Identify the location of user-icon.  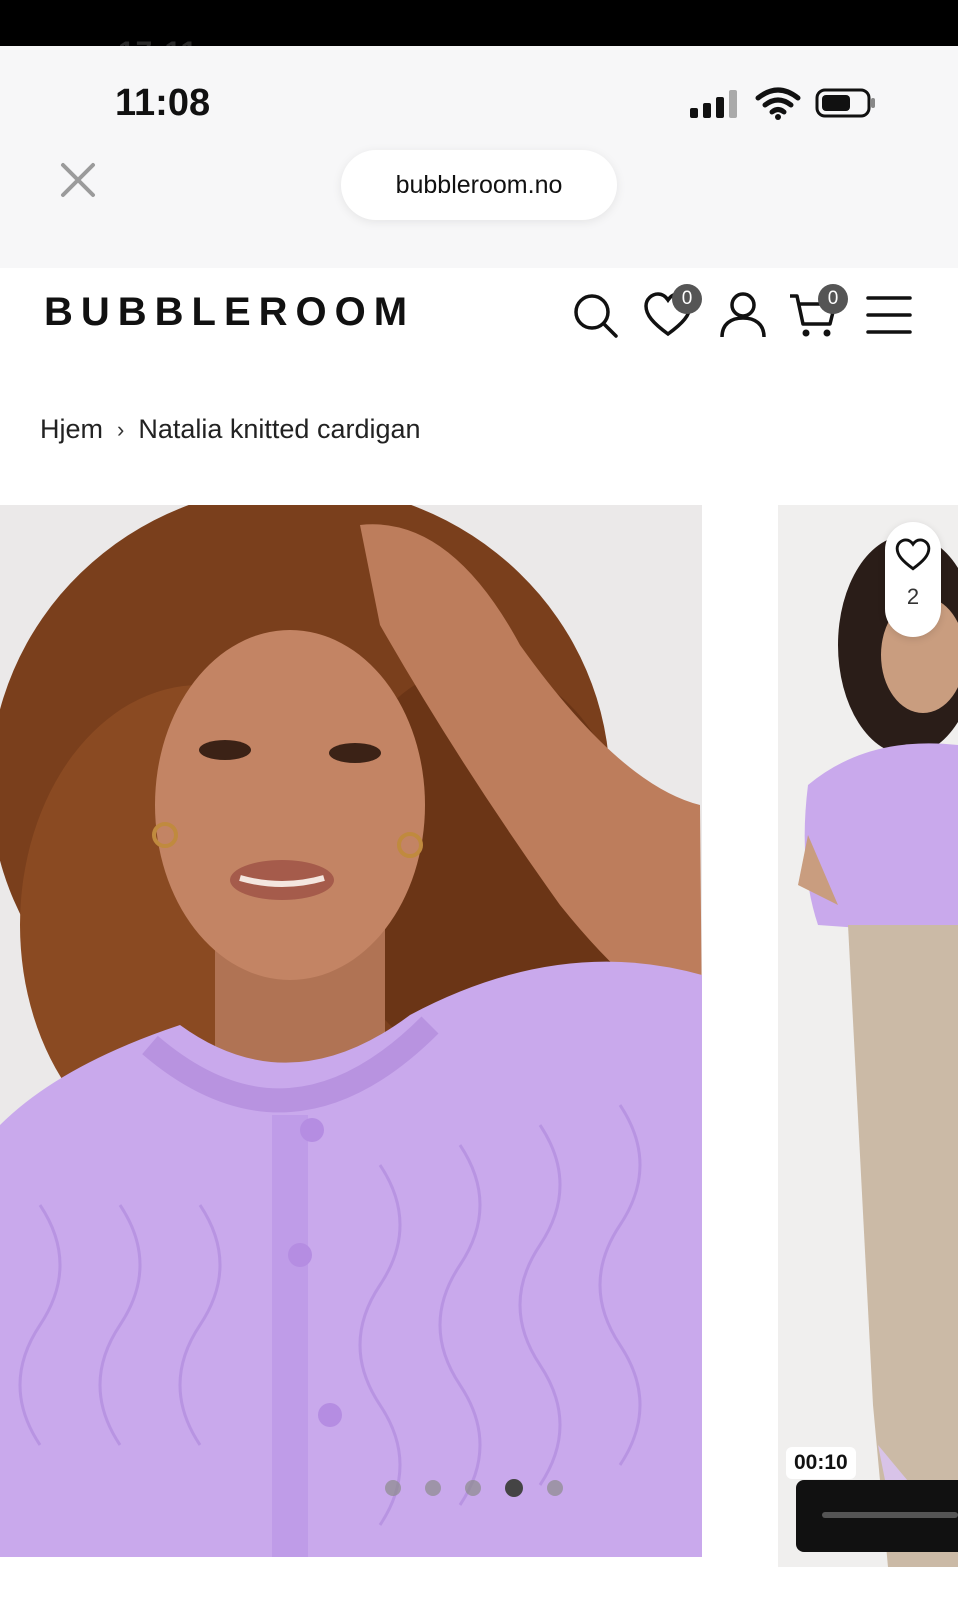
(743, 315).